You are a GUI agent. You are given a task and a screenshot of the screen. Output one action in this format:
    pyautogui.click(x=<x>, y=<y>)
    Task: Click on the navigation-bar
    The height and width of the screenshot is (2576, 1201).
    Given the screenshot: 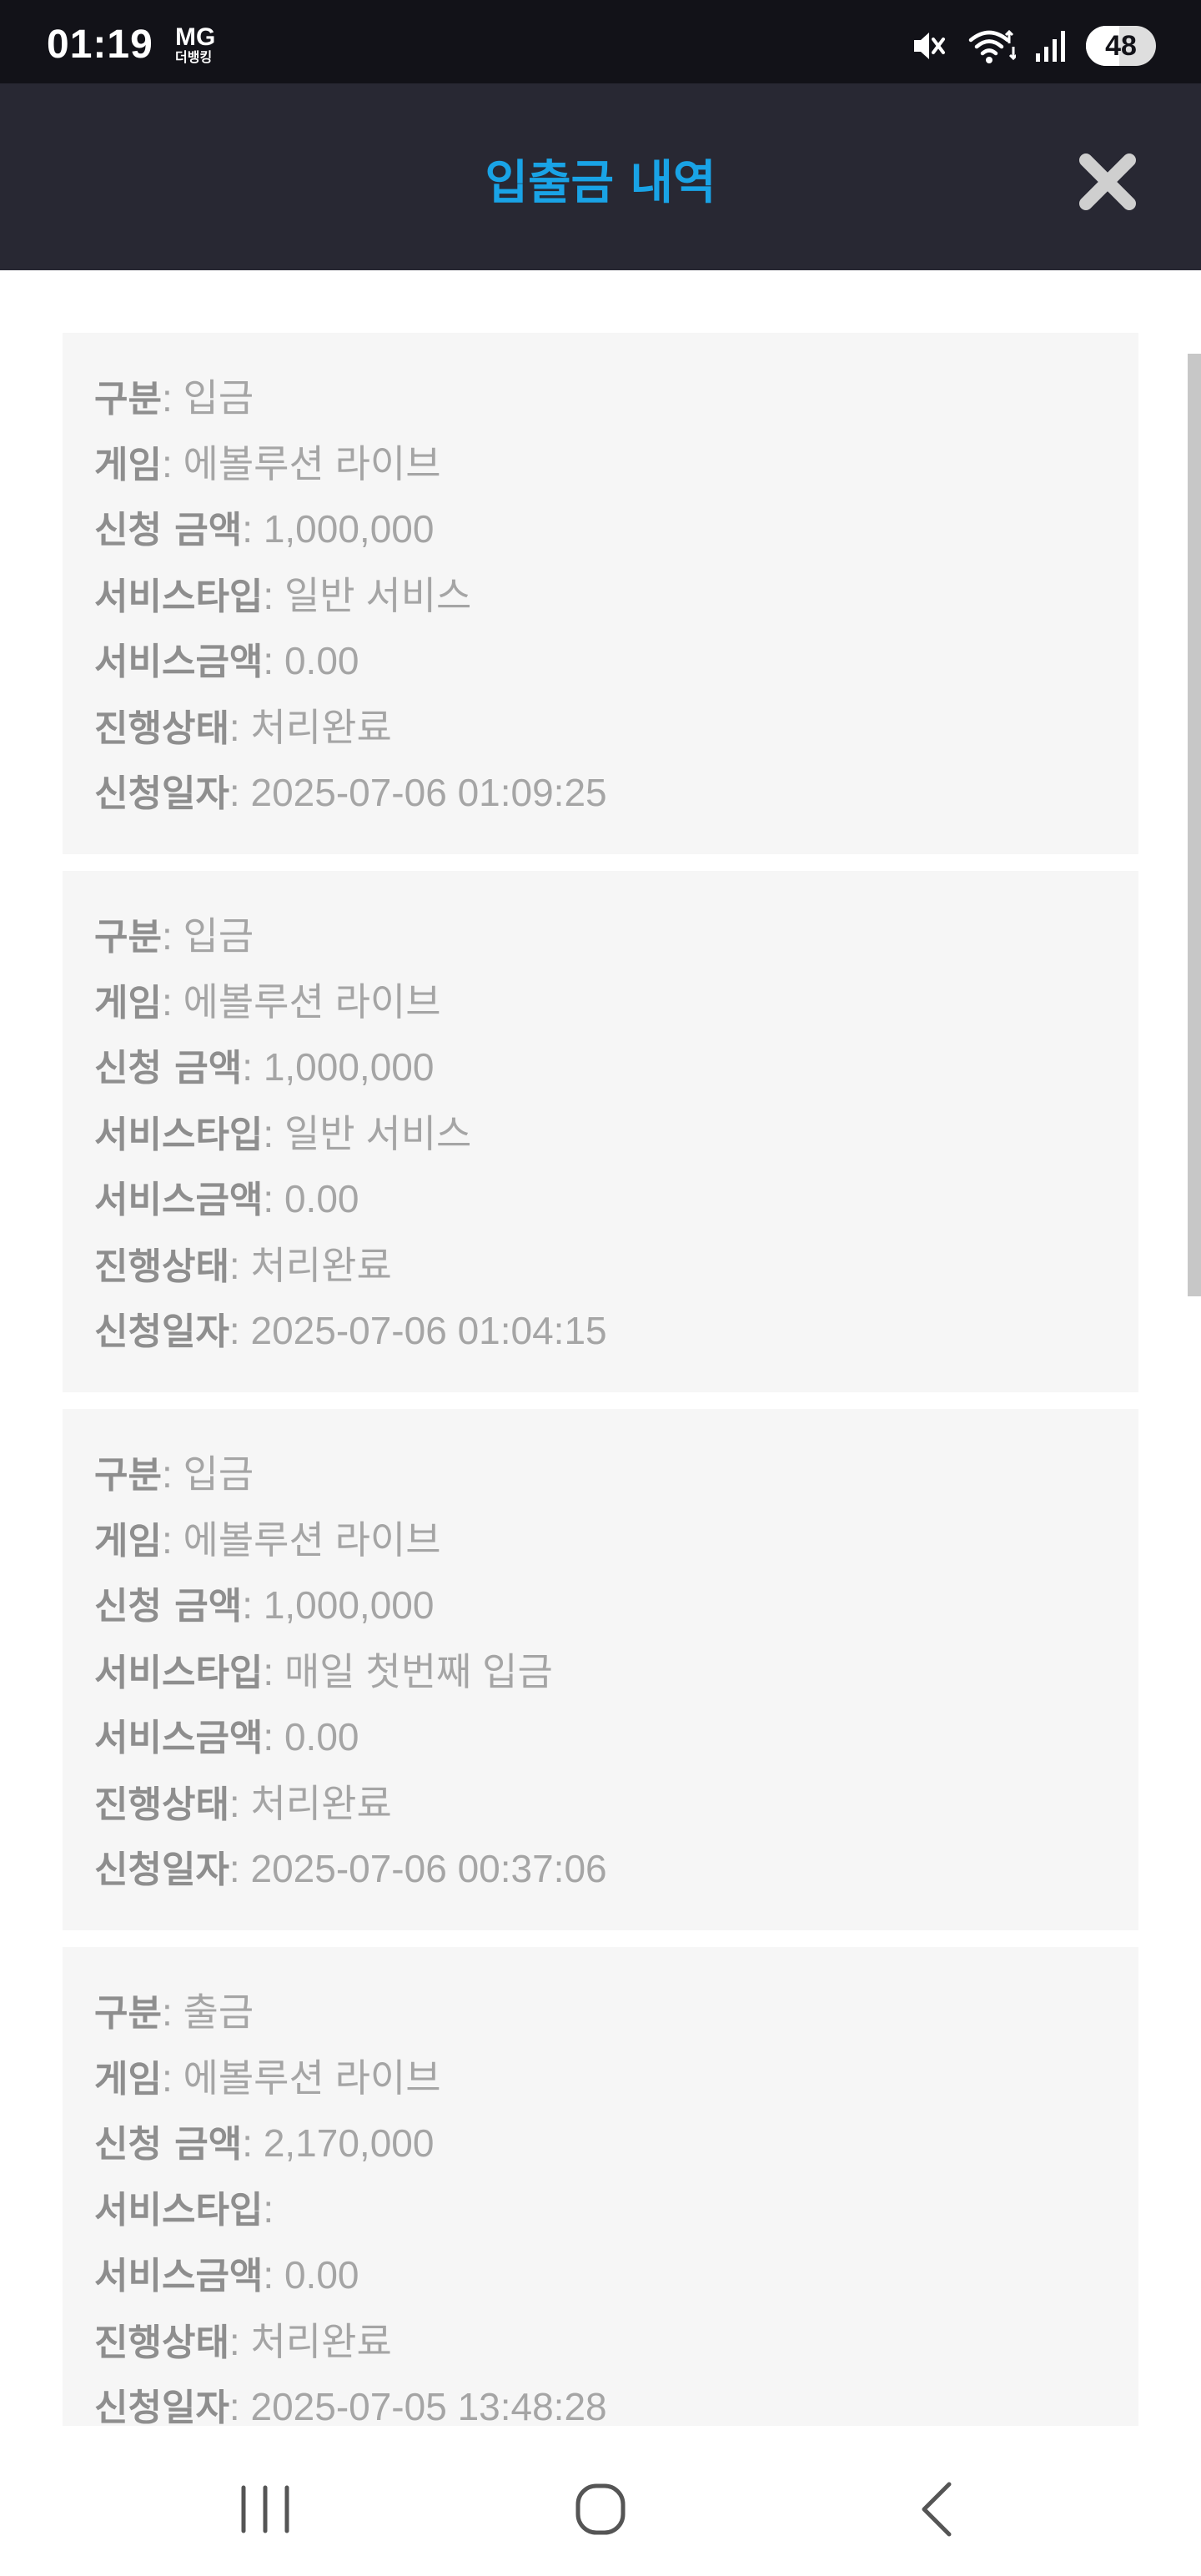 What is the action you would take?
    pyautogui.click(x=601, y=2501)
    